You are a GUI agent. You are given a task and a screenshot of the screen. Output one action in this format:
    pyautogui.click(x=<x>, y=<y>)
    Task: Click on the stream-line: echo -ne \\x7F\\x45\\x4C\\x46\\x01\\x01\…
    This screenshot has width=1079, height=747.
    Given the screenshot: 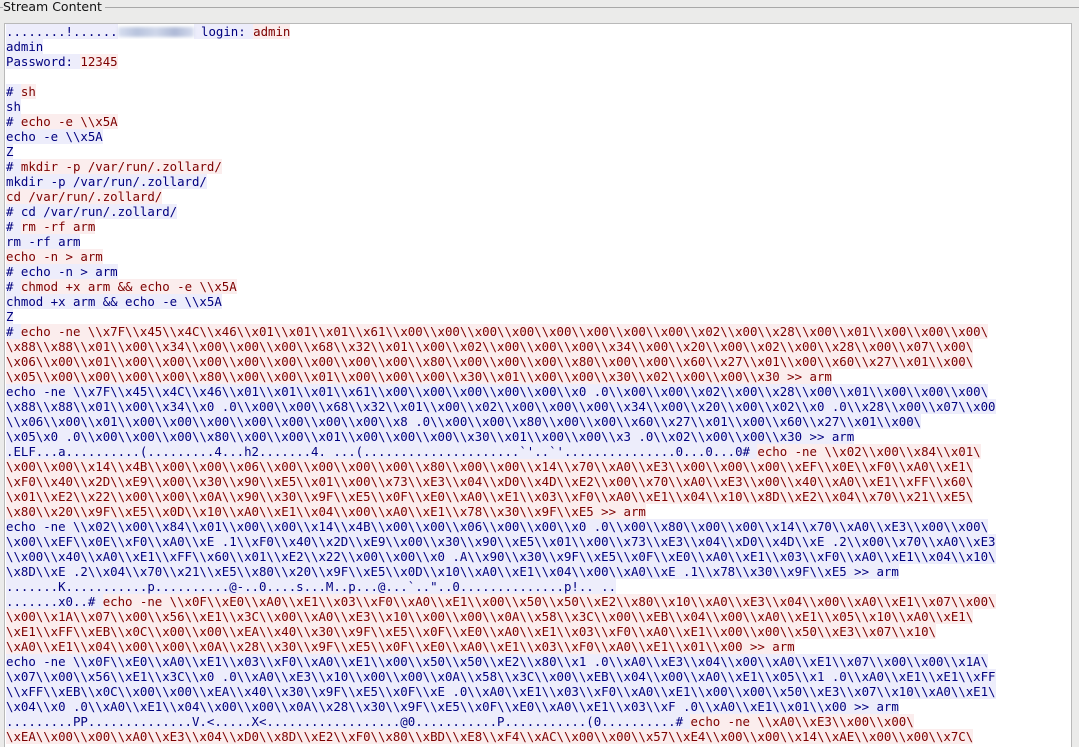 What is the action you would take?
    pyautogui.click(x=538, y=391)
    